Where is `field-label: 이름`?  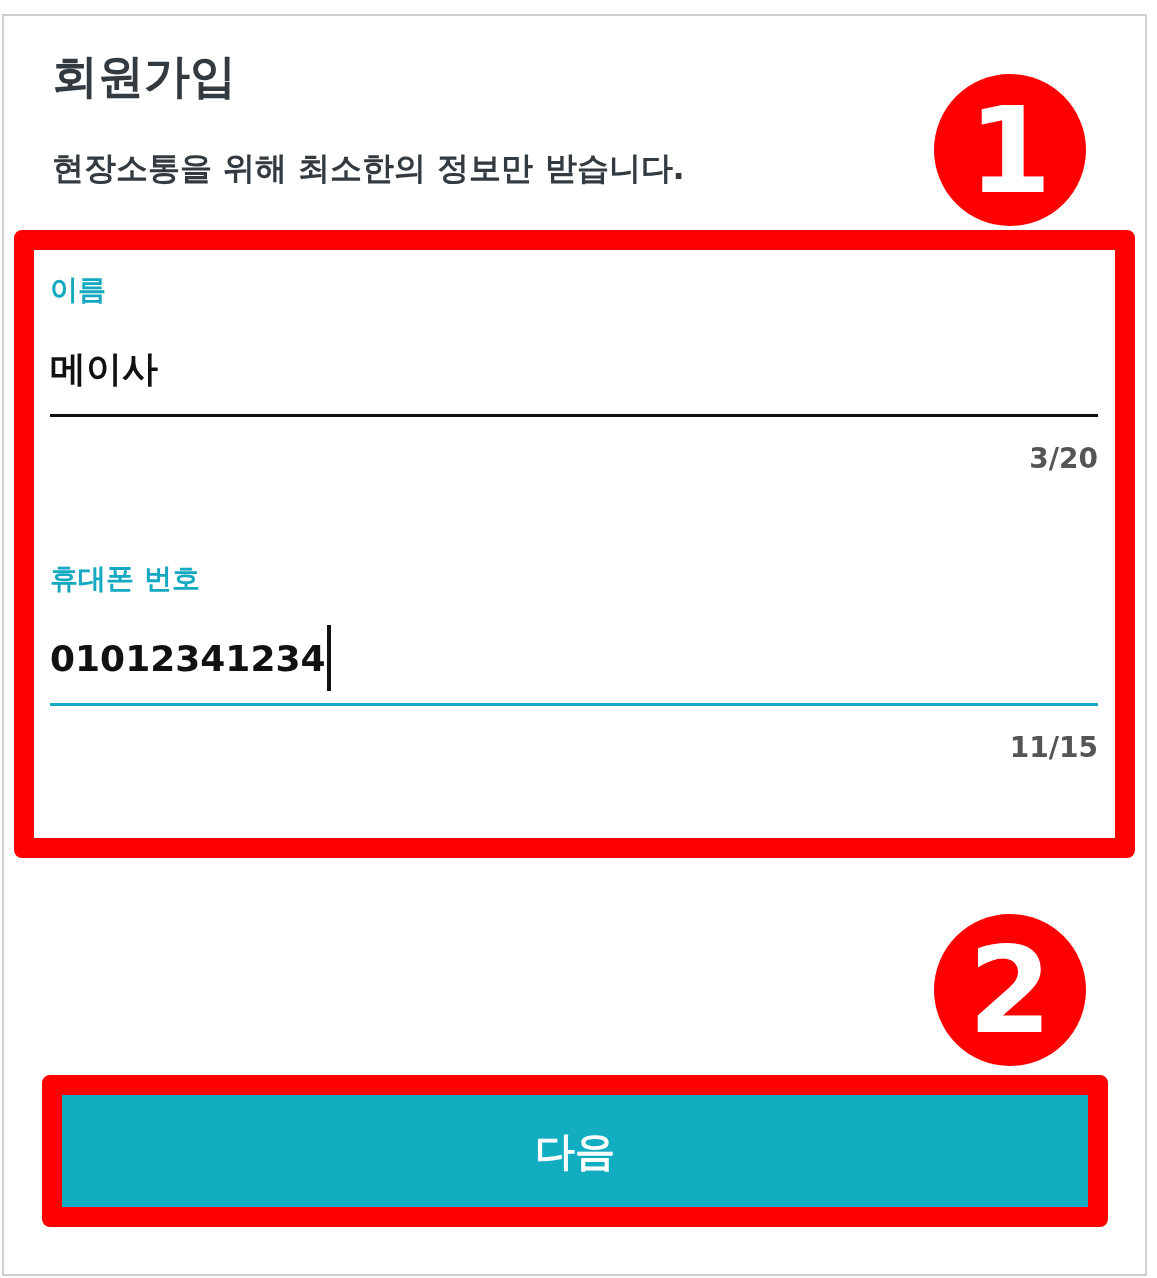
field-label: 이름 is located at coordinates (78, 290).